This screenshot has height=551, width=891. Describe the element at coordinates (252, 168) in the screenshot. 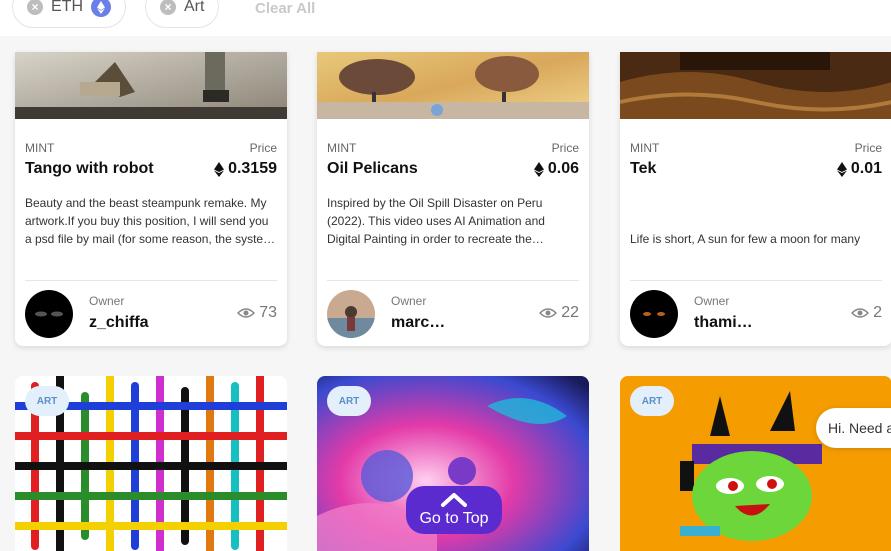

I see `price-value: 0.3159` at that location.